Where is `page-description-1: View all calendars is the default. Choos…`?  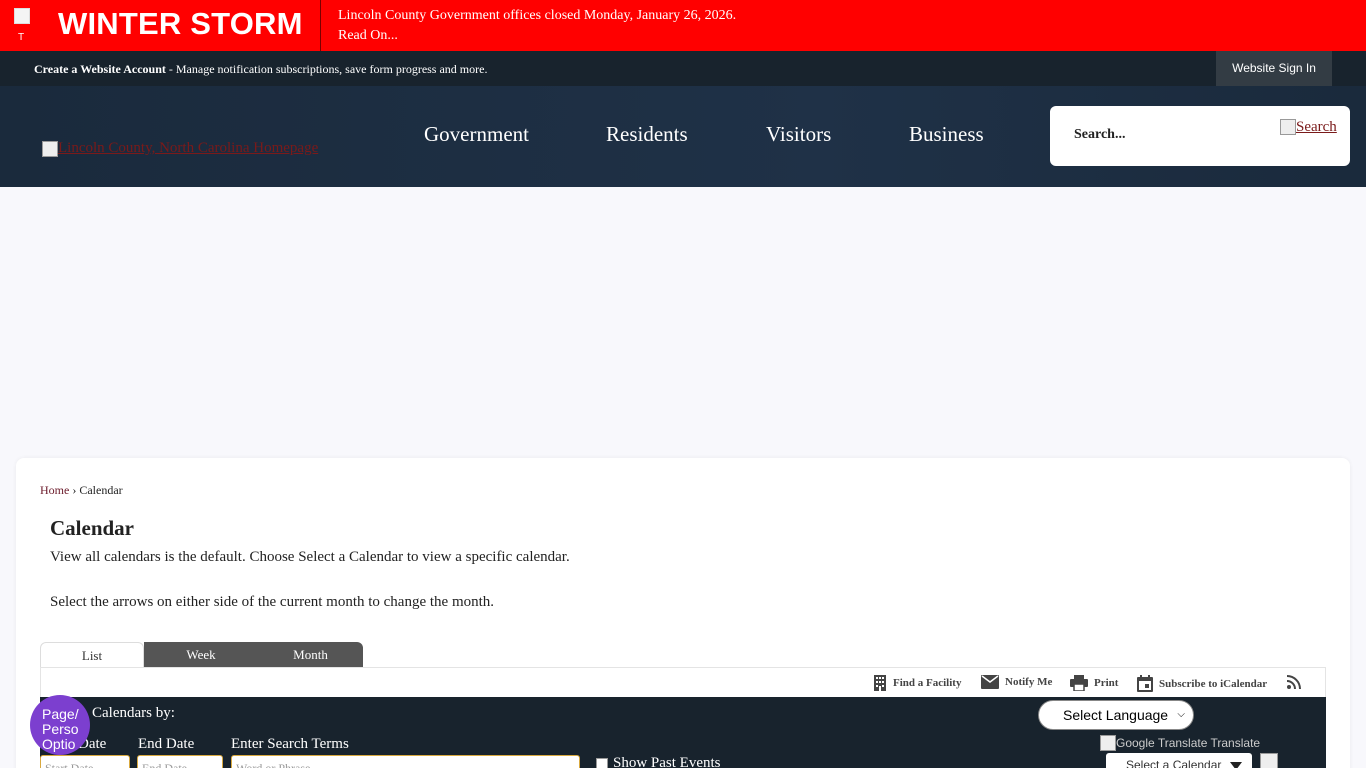 page-description-1: View all calendars is the default. Choos… is located at coordinates (310, 557).